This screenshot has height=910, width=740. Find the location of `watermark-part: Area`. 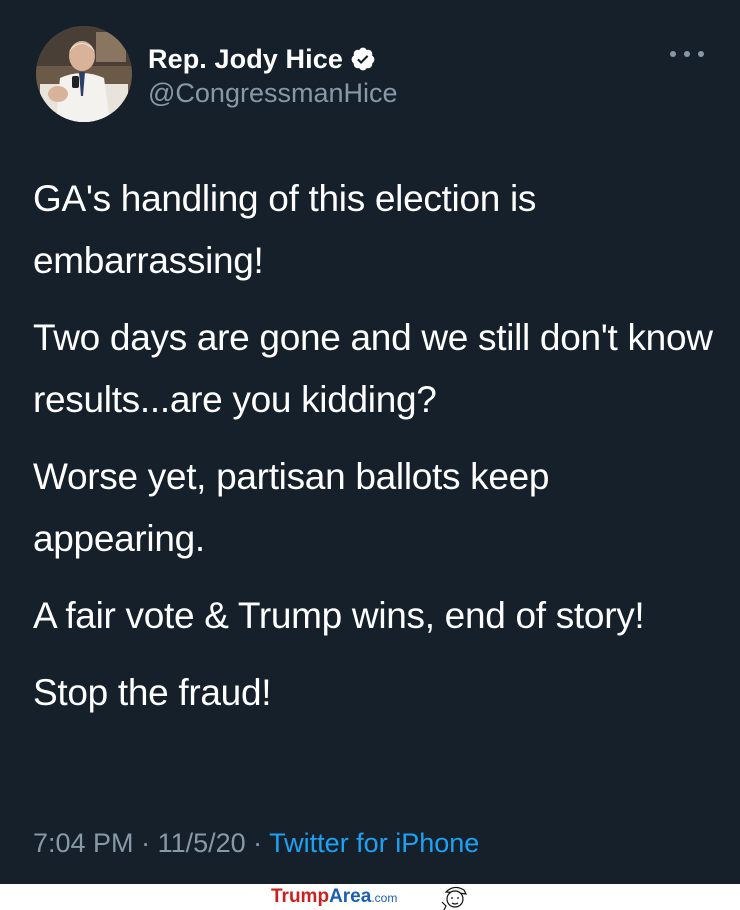

watermark-part: Area is located at coordinates (350, 896).